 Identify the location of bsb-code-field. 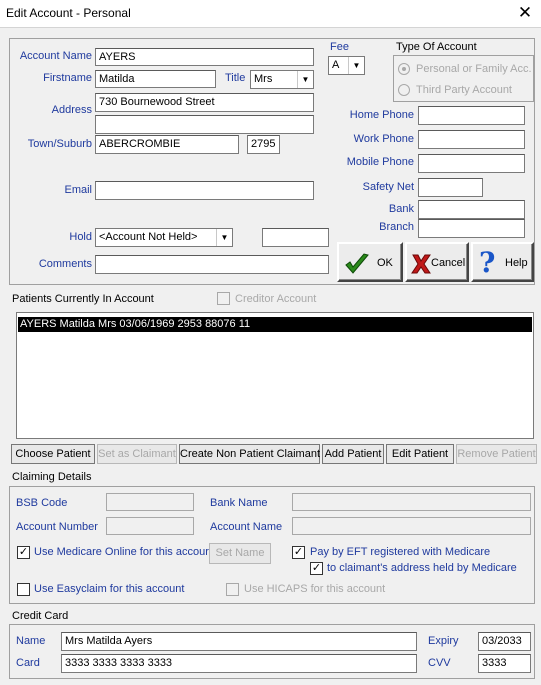
(150, 502).